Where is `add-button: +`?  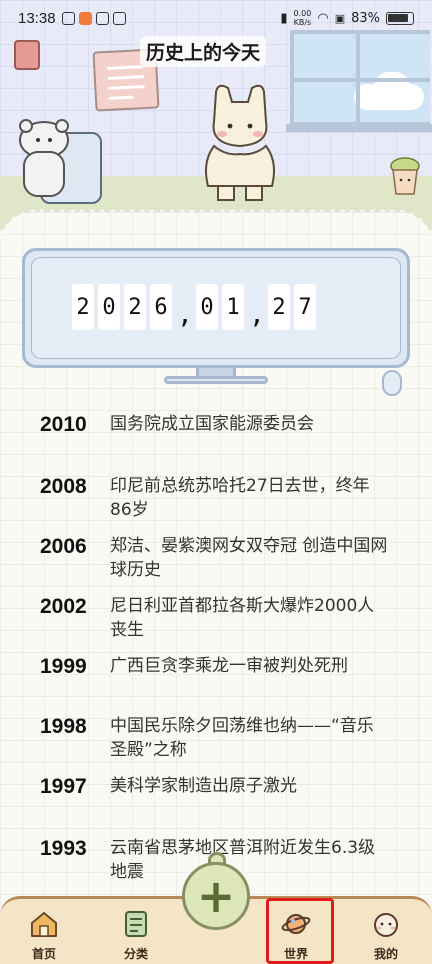
add-button: + is located at coordinates (216, 896).